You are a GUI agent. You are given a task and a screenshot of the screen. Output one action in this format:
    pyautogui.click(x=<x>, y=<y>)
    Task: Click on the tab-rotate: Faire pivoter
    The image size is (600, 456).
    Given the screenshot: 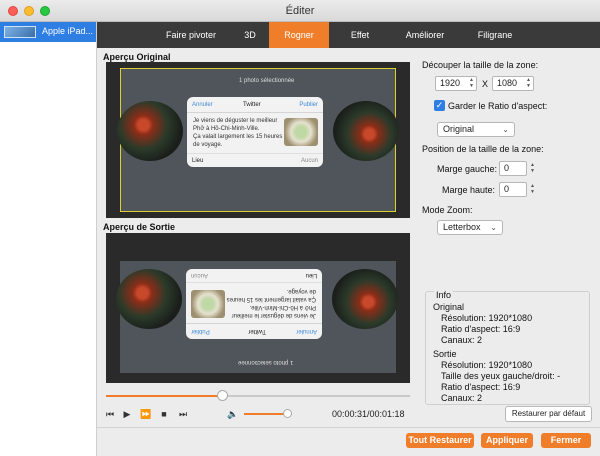 What is the action you would take?
    pyautogui.click(x=191, y=35)
    